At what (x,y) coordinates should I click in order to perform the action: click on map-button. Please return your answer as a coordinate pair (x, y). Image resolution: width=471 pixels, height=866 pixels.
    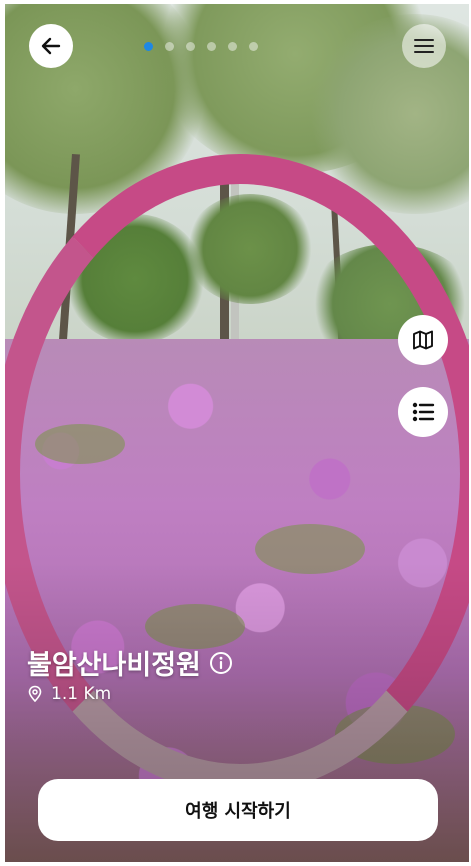
    Looking at the image, I should click on (423, 340).